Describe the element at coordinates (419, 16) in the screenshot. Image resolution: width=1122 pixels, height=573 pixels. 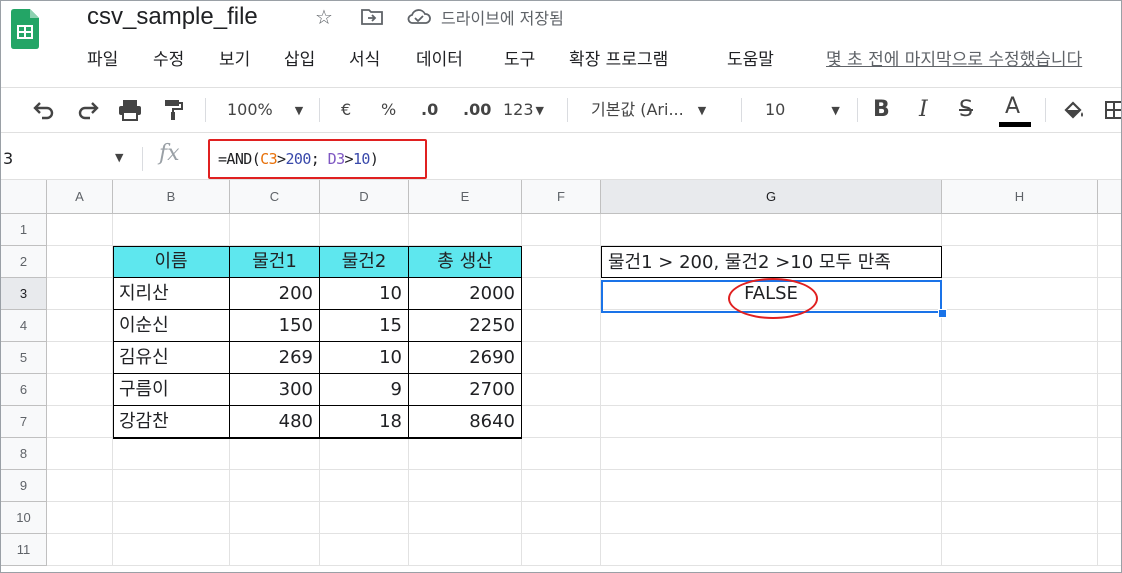
I see `cloud-saved-icon` at that location.